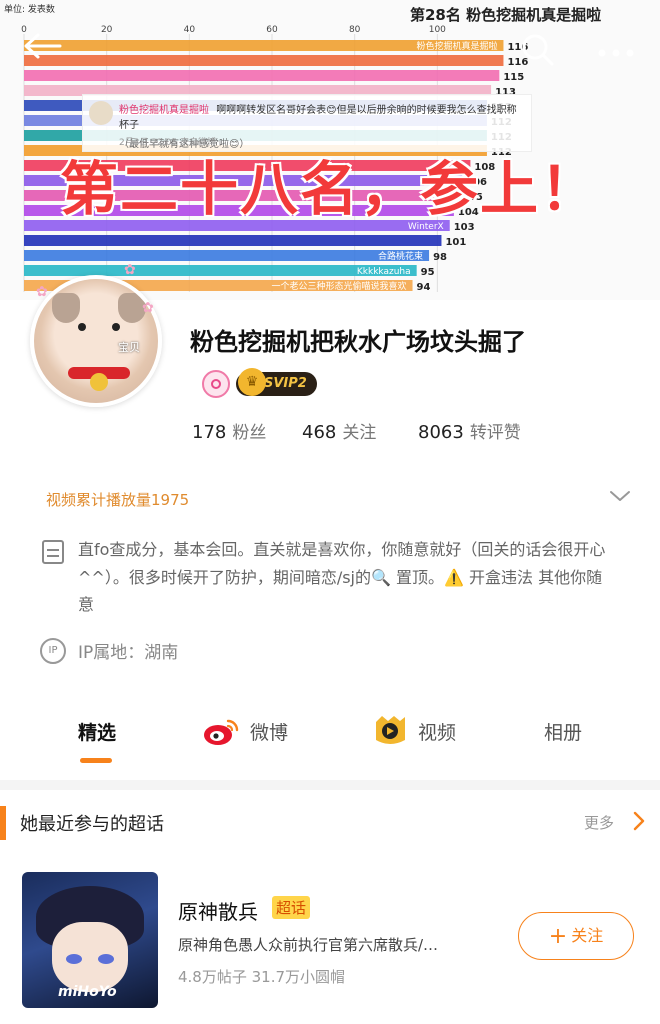 This screenshot has height=1024, width=660. Describe the element at coordinates (358, 342) in the screenshot. I see `profile-name: 粉色挖掘机把秋水广场坟头掘了` at that location.